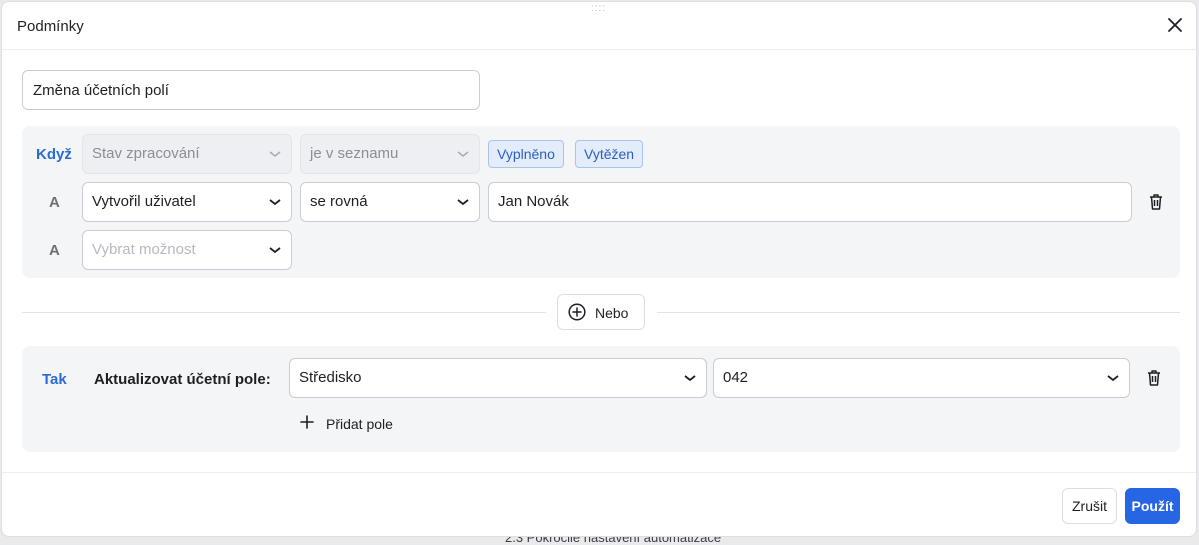  I want to click on cancel-button: Zrušit, so click(1089, 506).